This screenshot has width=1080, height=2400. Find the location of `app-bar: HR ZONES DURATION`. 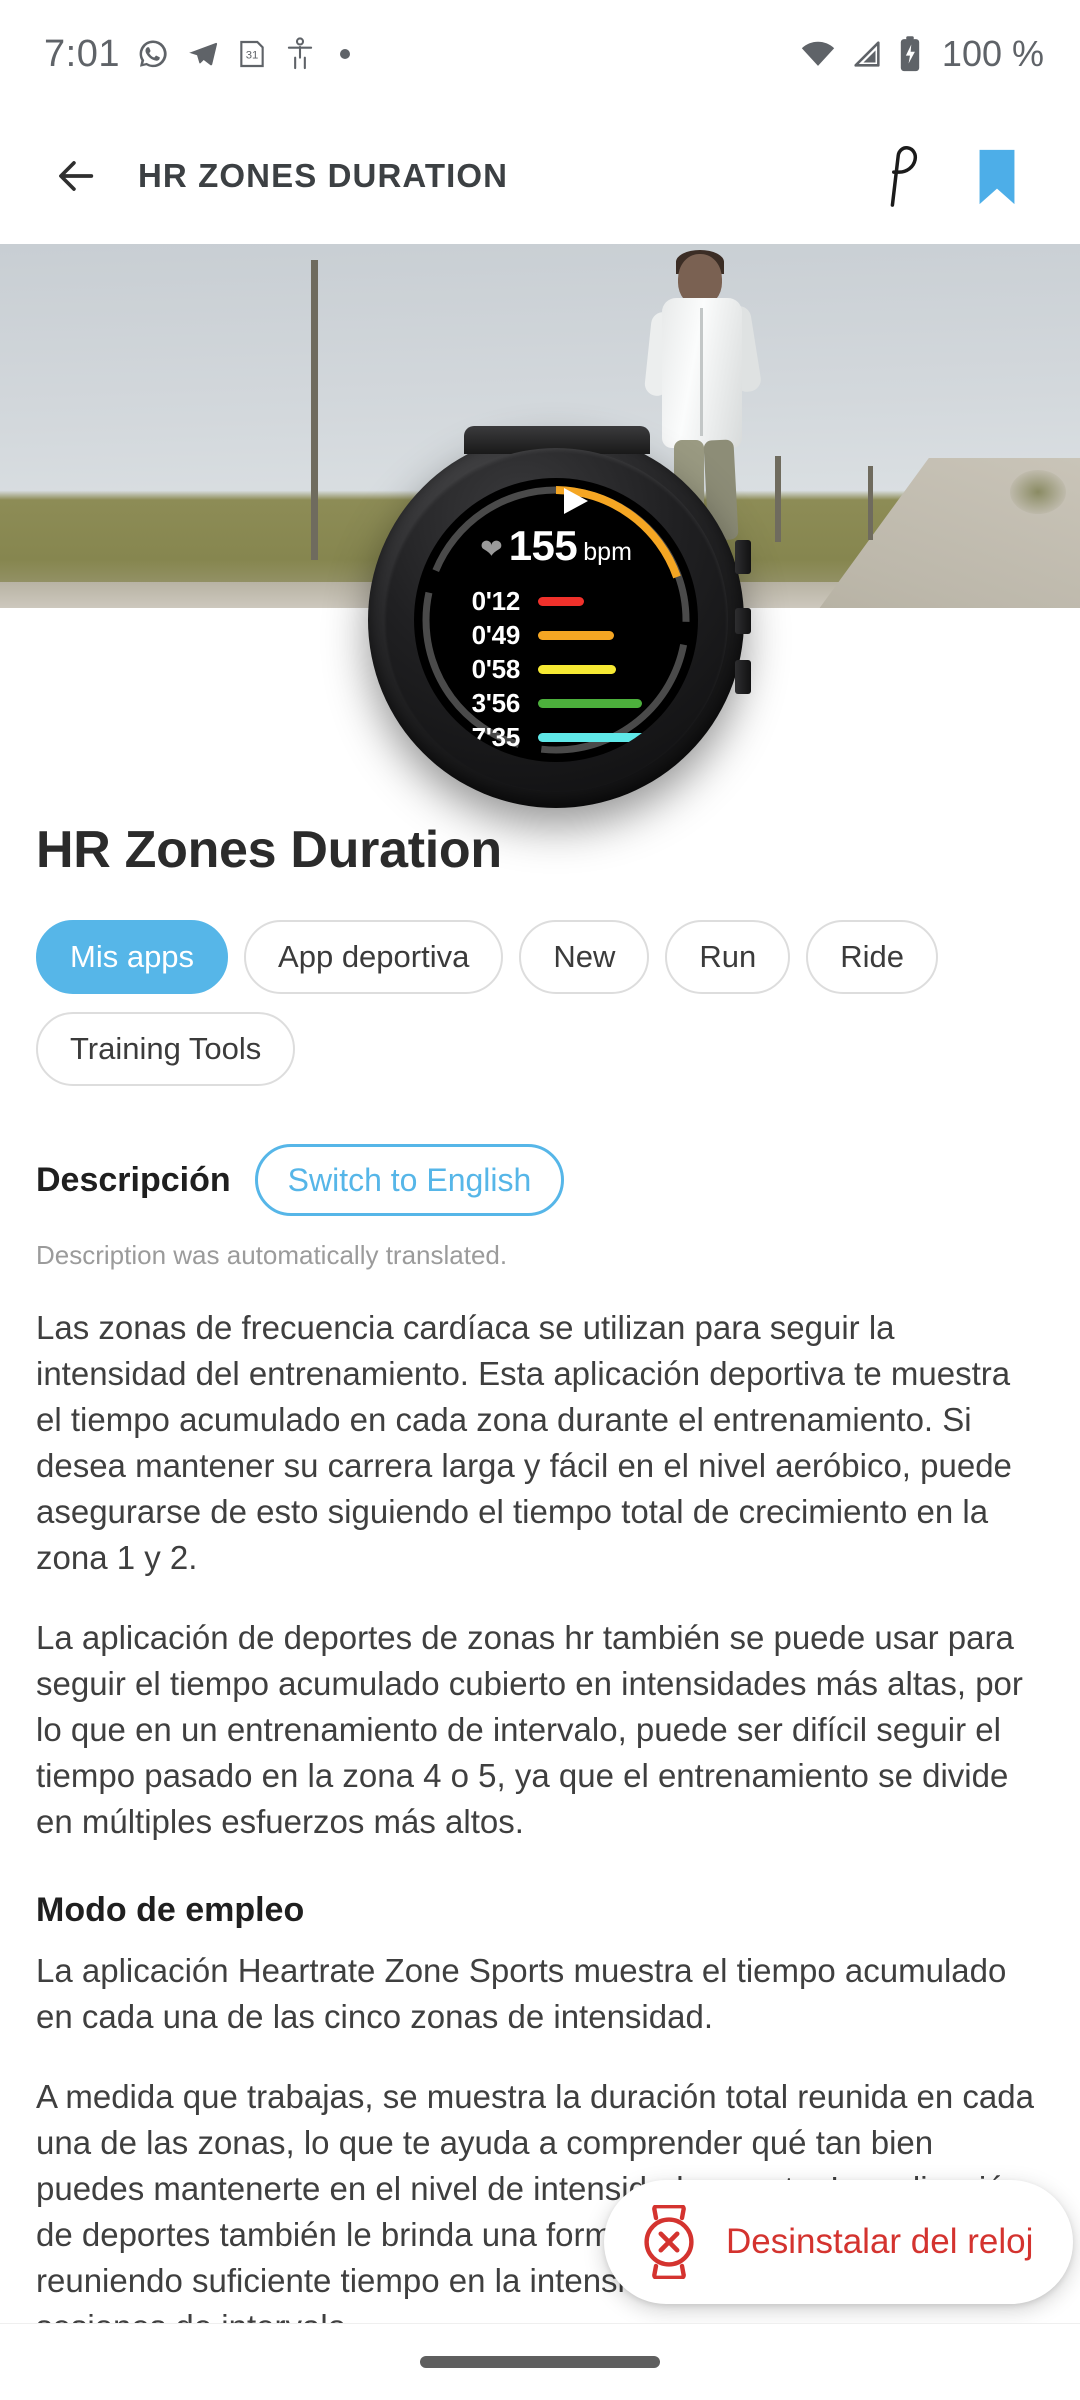

app-bar: HR ZONES DURATION is located at coordinates (540, 176).